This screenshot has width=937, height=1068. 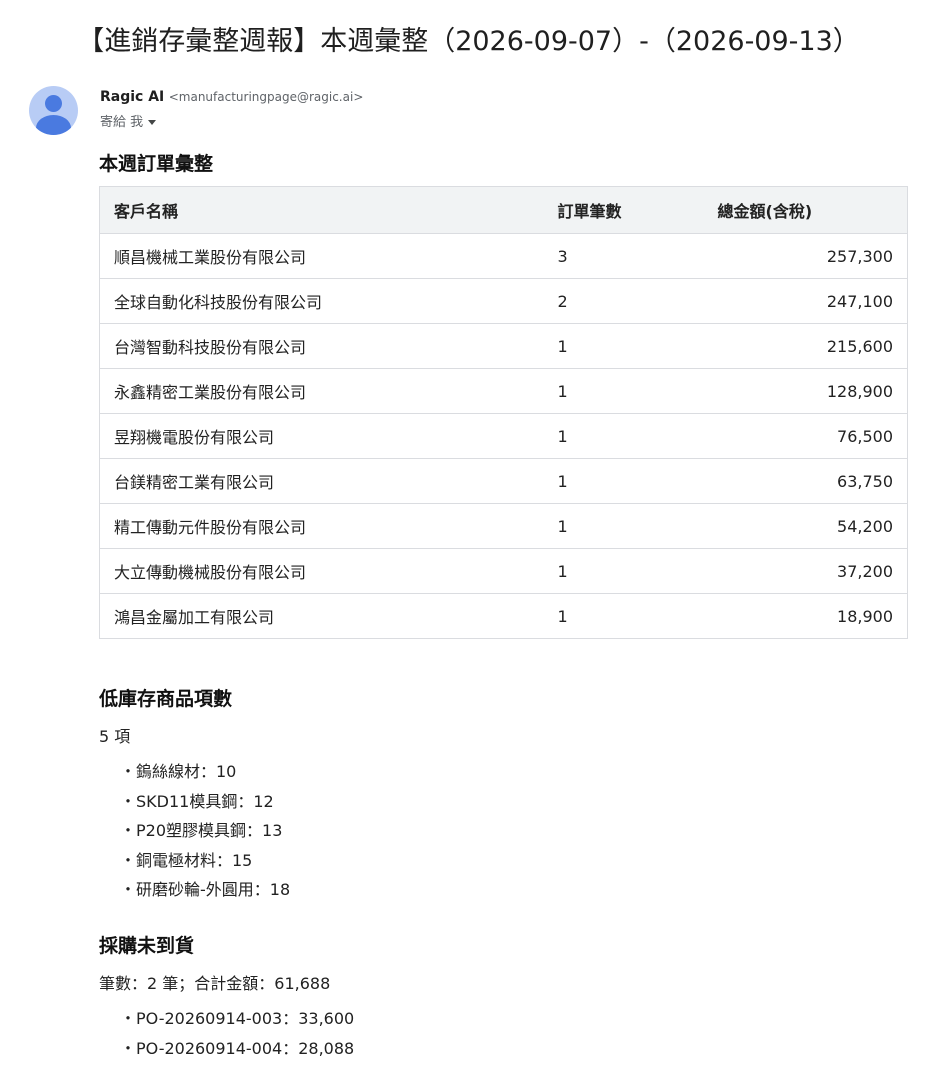 What do you see at coordinates (805, 301) in the screenshot?
I see `cell-amount: 247,100` at bounding box center [805, 301].